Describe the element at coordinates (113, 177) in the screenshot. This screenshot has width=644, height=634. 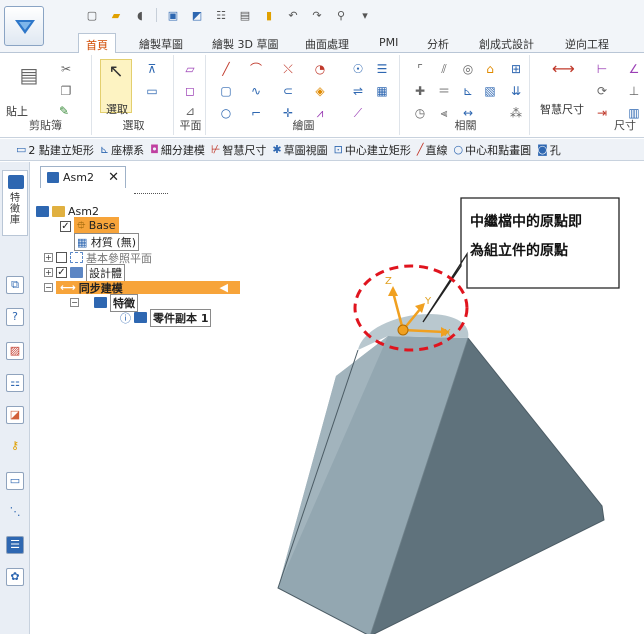
I see `close-icon: ✕` at that location.